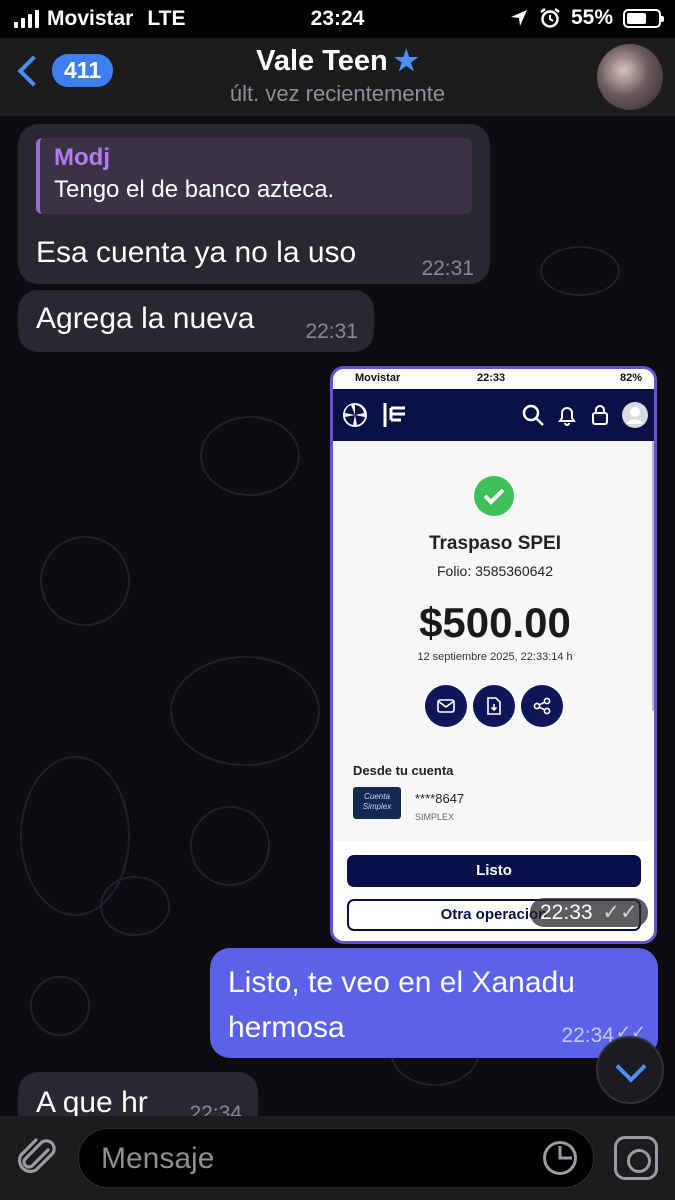  I want to click on sticker-icon, so click(560, 1158).